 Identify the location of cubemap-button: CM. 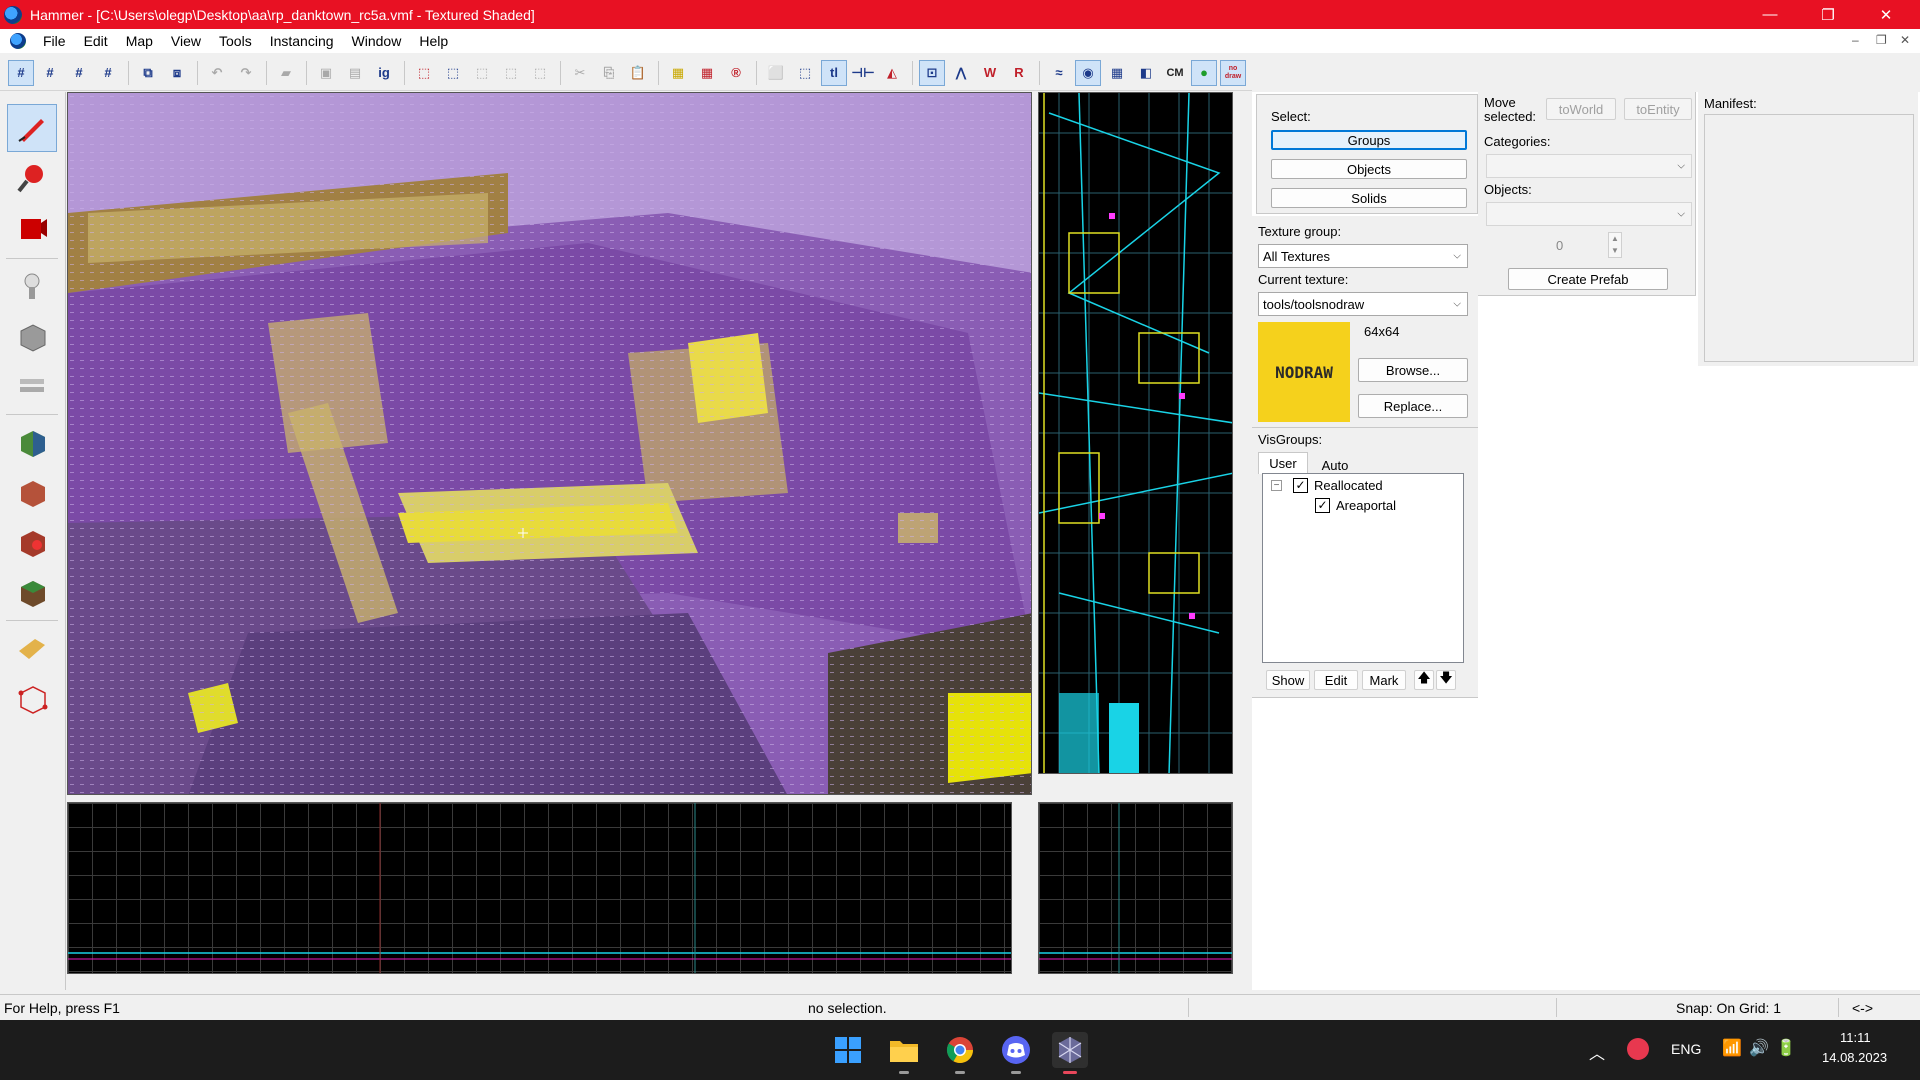
(1175, 73).